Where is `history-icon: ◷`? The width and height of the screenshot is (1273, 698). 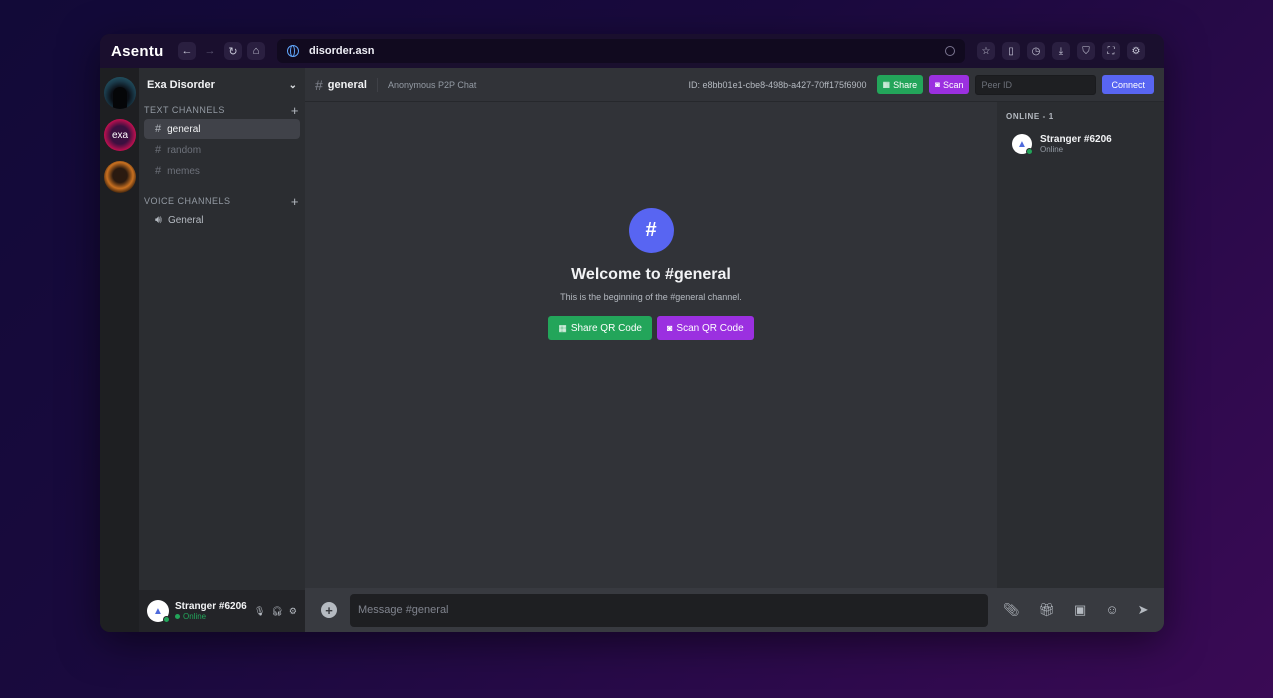 history-icon: ◷ is located at coordinates (1036, 51).